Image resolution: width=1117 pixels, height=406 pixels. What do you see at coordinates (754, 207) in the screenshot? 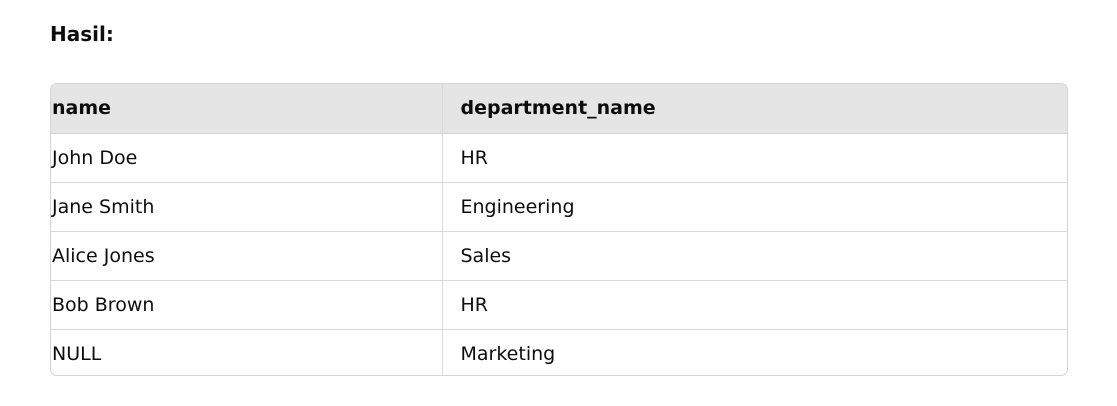
I see `cell-department-name: Engineering` at bounding box center [754, 207].